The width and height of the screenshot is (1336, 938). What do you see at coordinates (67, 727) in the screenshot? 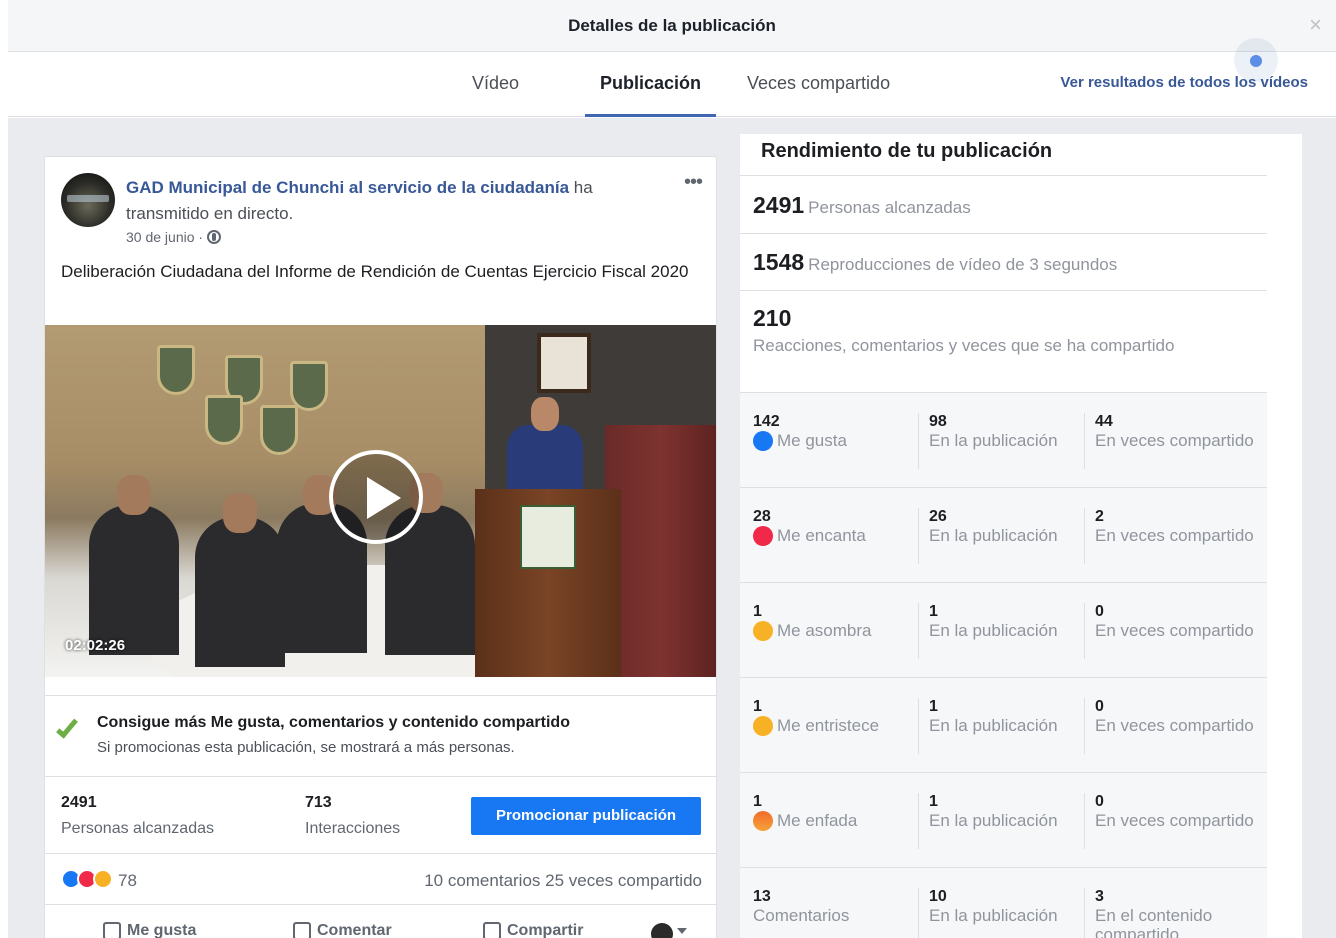
I see `checkmark-icon` at bounding box center [67, 727].